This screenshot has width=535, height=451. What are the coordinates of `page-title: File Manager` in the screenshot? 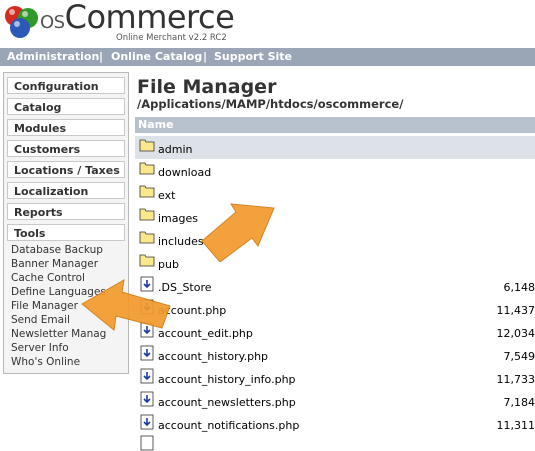 It's located at (206, 87).